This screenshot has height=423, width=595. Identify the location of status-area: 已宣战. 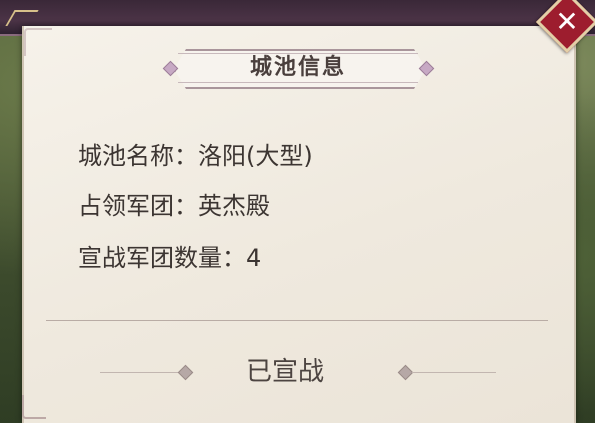
(298, 372).